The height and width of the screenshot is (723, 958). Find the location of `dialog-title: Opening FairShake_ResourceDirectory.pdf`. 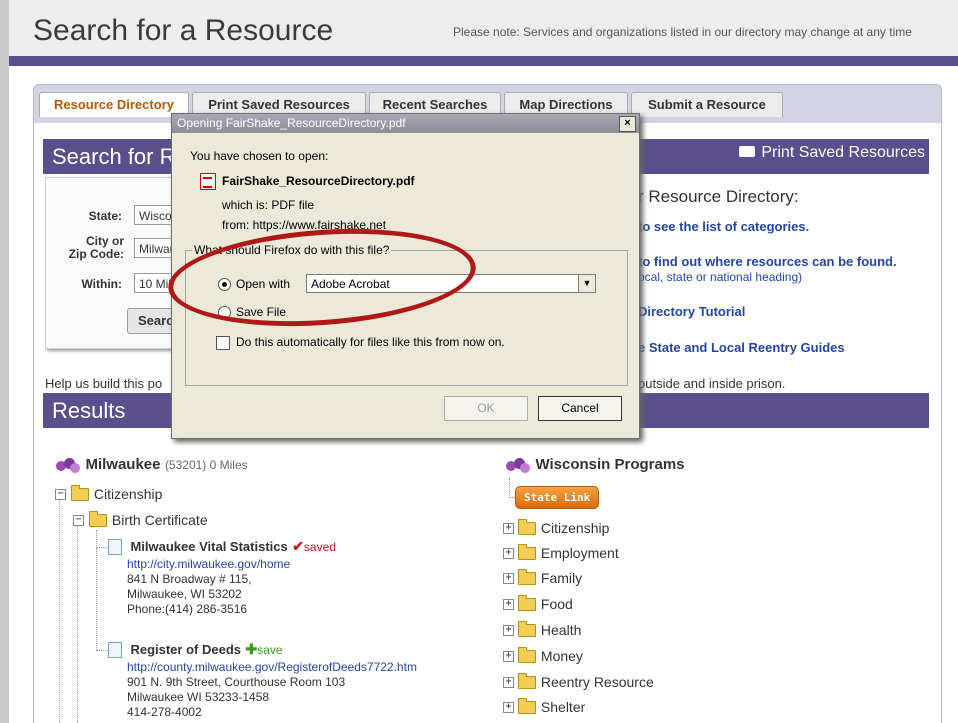

dialog-title: Opening FairShake_ResourceDirectory.pdf is located at coordinates (405, 123).